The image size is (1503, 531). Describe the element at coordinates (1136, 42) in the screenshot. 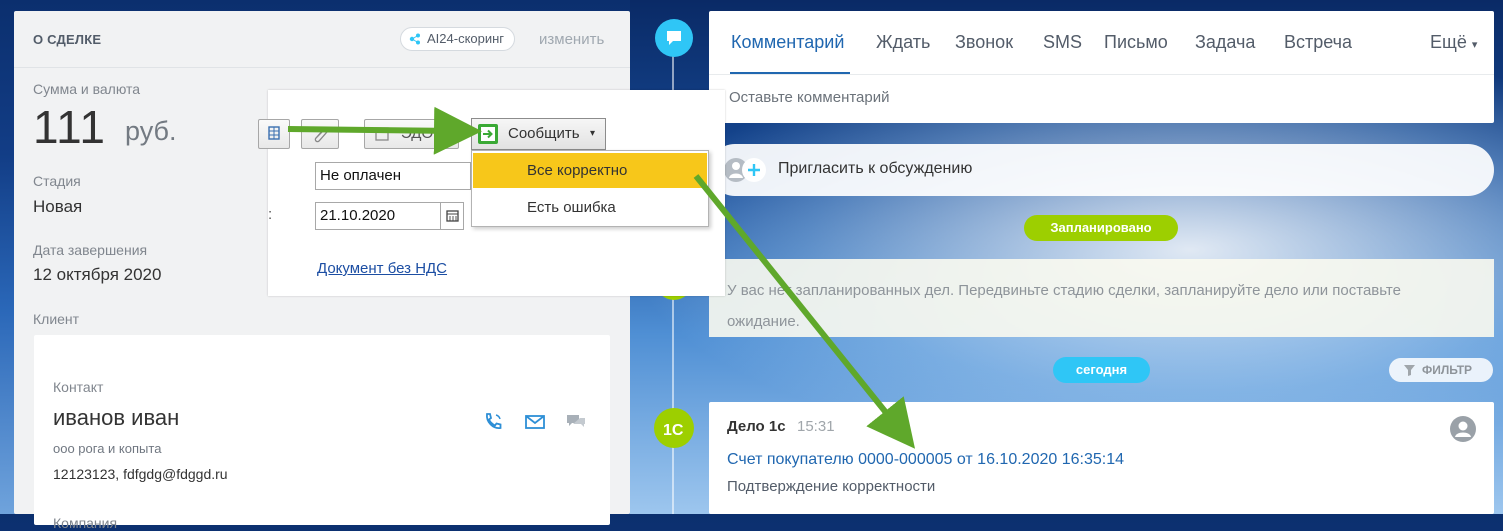

I see `tab-email: Письмо` at that location.